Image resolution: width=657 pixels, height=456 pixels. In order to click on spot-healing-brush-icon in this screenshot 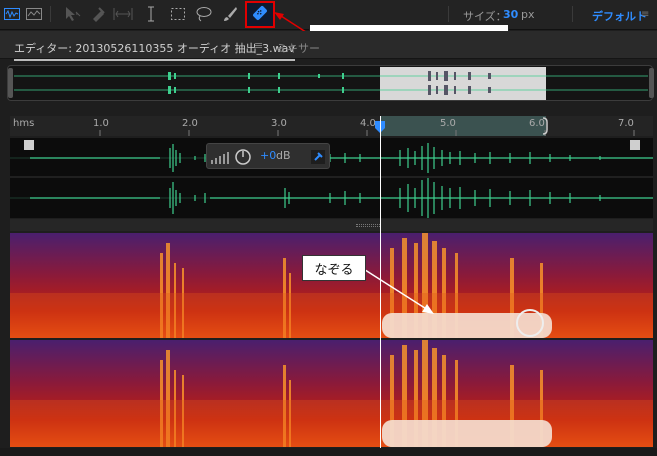, I will do `click(260, 15)`.